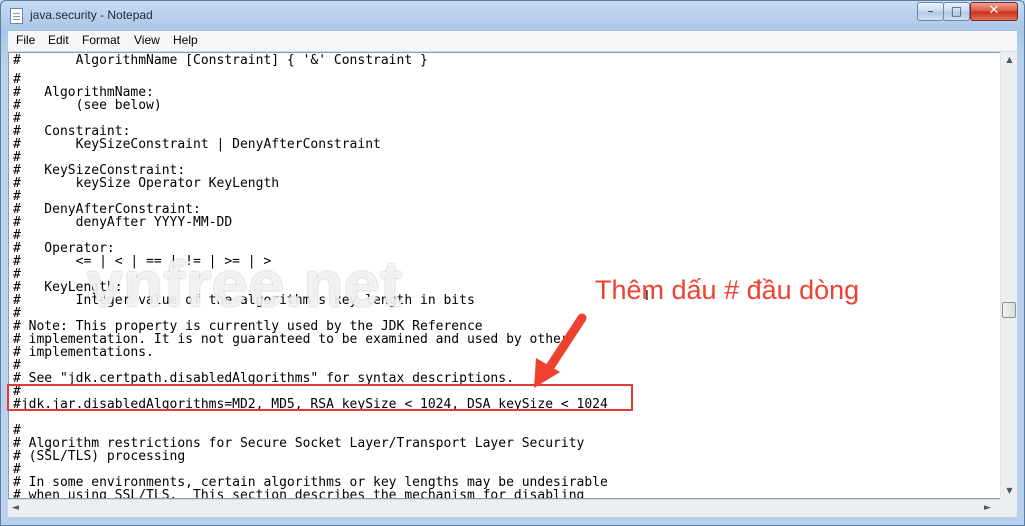 This screenshot has height=526, width=1025. Describe the element at coordinates (1009, 490) in the screenshot. I see `scroll-down-icon: ▼` at that location.